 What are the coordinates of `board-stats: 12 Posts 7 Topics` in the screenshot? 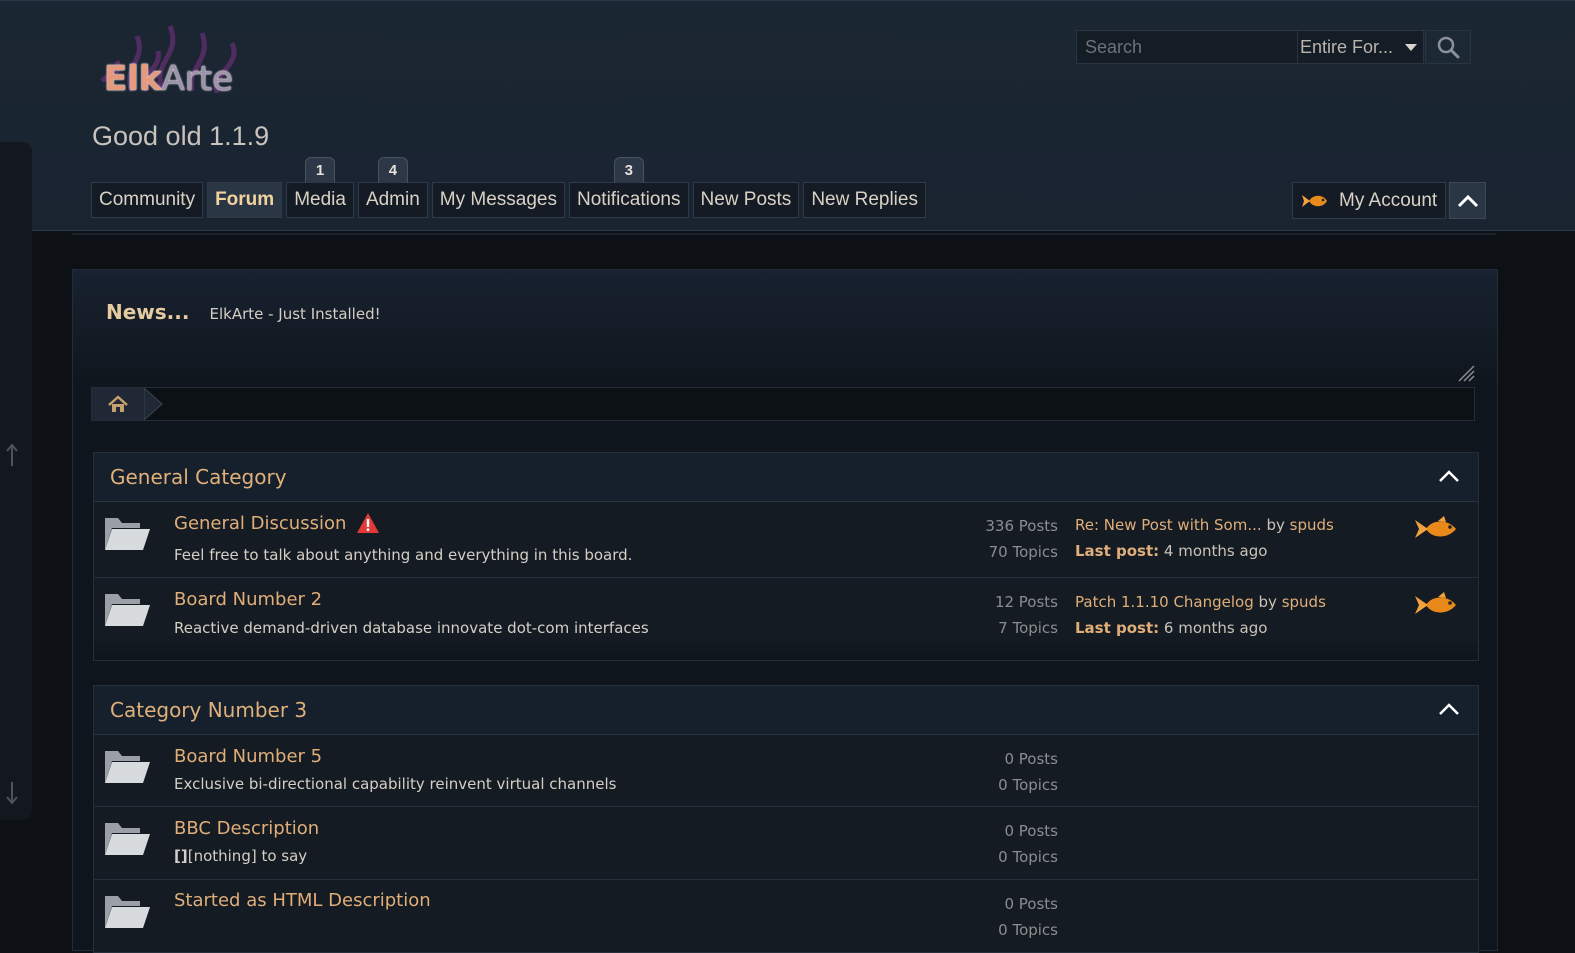 It's located at (1026, 615).